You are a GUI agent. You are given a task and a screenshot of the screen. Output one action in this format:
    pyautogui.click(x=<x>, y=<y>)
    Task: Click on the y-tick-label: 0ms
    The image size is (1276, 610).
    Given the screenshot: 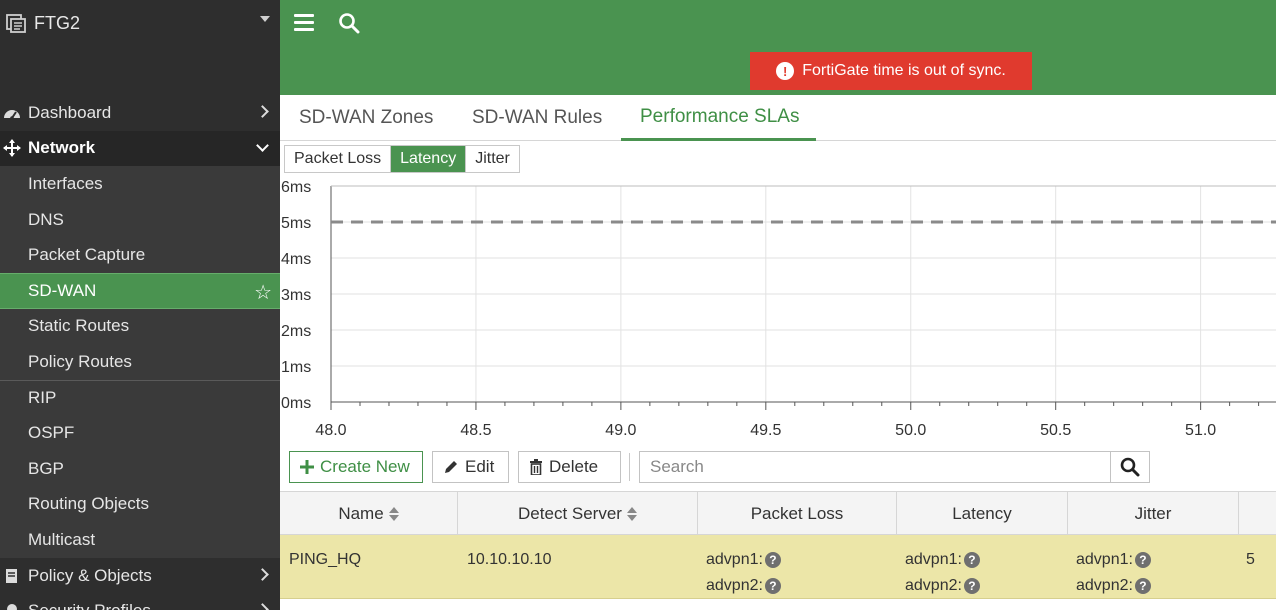 What is the action you would take?
    pyautogui.click(x=296, y=403)
    